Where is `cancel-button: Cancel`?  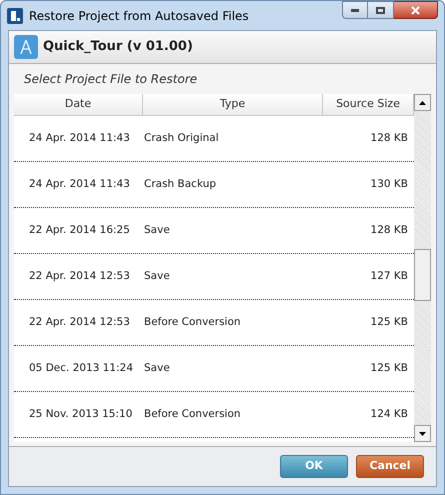
cancel-button: Cancel is located at coordinates (390, 466).